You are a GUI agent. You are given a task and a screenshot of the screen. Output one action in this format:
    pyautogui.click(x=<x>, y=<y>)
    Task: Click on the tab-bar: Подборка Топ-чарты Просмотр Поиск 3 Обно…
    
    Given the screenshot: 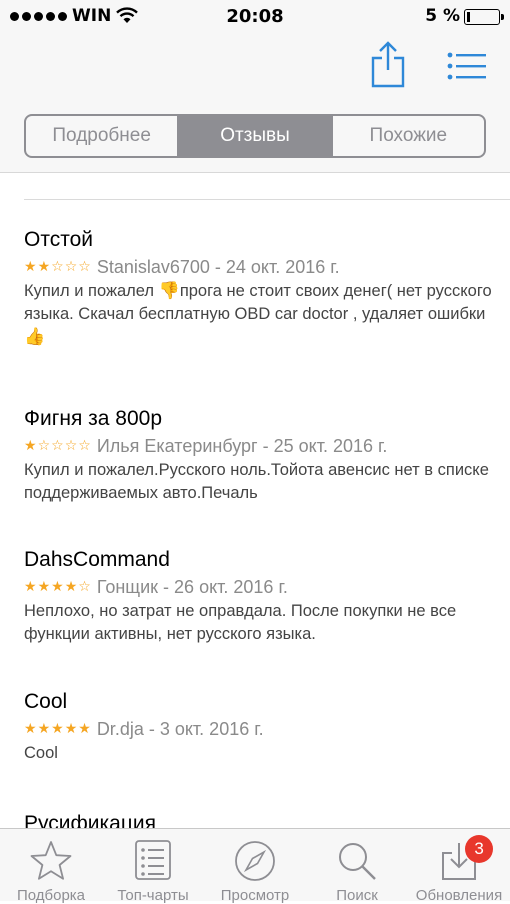 What is the action you would take?
    pyautogui.click(x=255, y=866)
    